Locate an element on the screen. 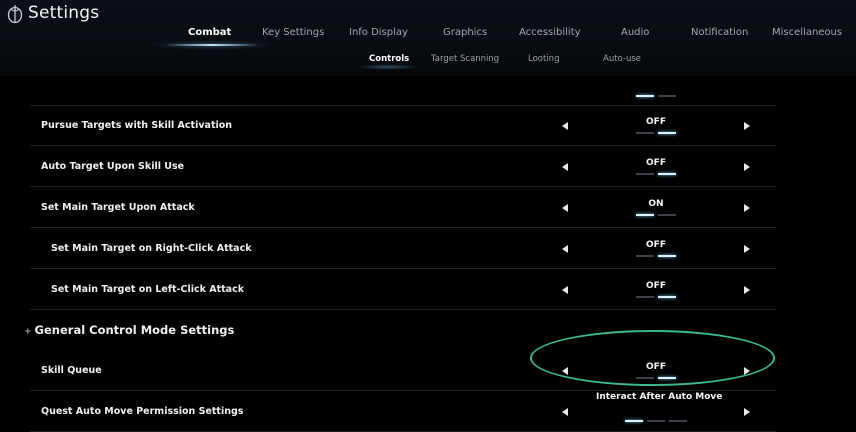 This screenshot has width=856, height=432. tab-graphics: Graphics is located at coordinates (465, 32).